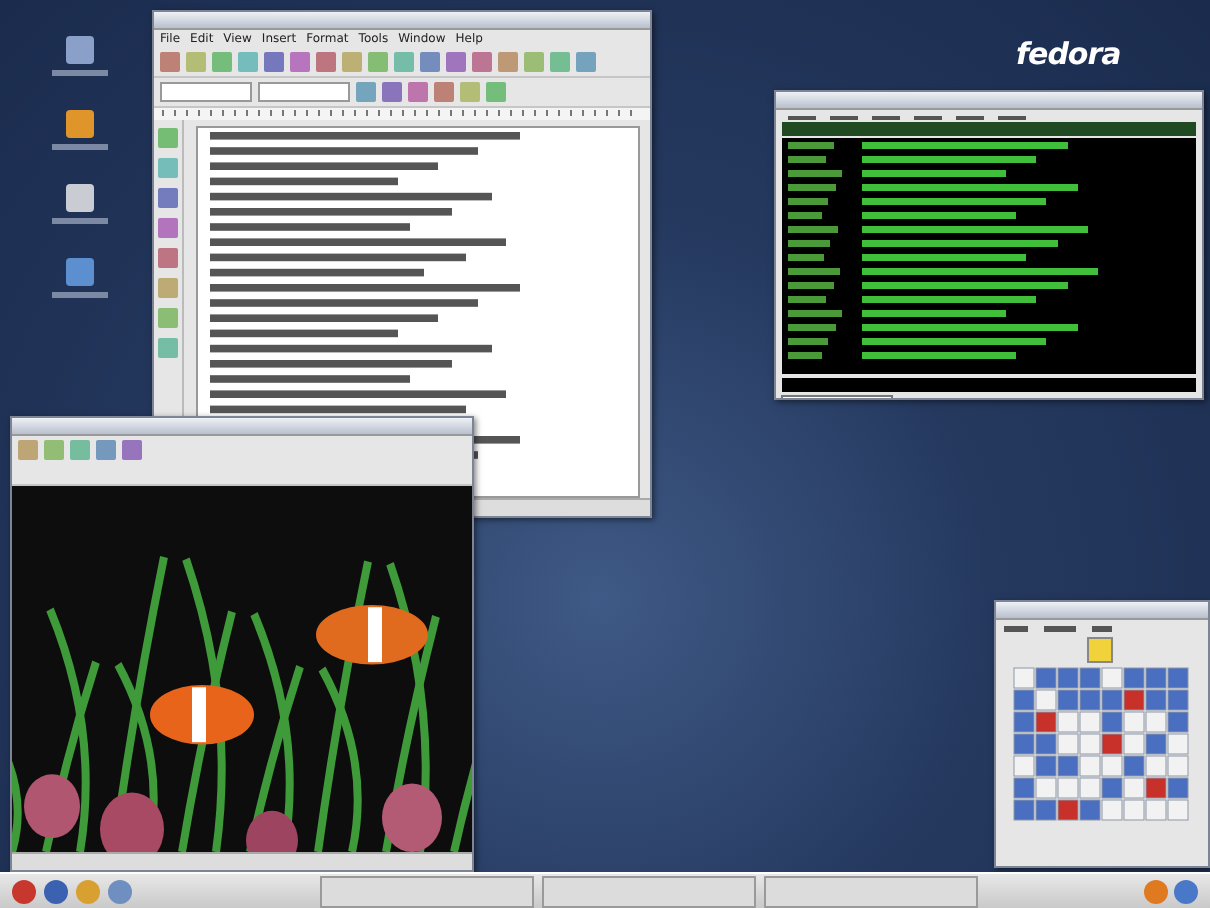  What do you see at coordinates (1068, 54) in the screenshot?
I see `fedora-logo: fedora` at bounding box center [1068, 54].